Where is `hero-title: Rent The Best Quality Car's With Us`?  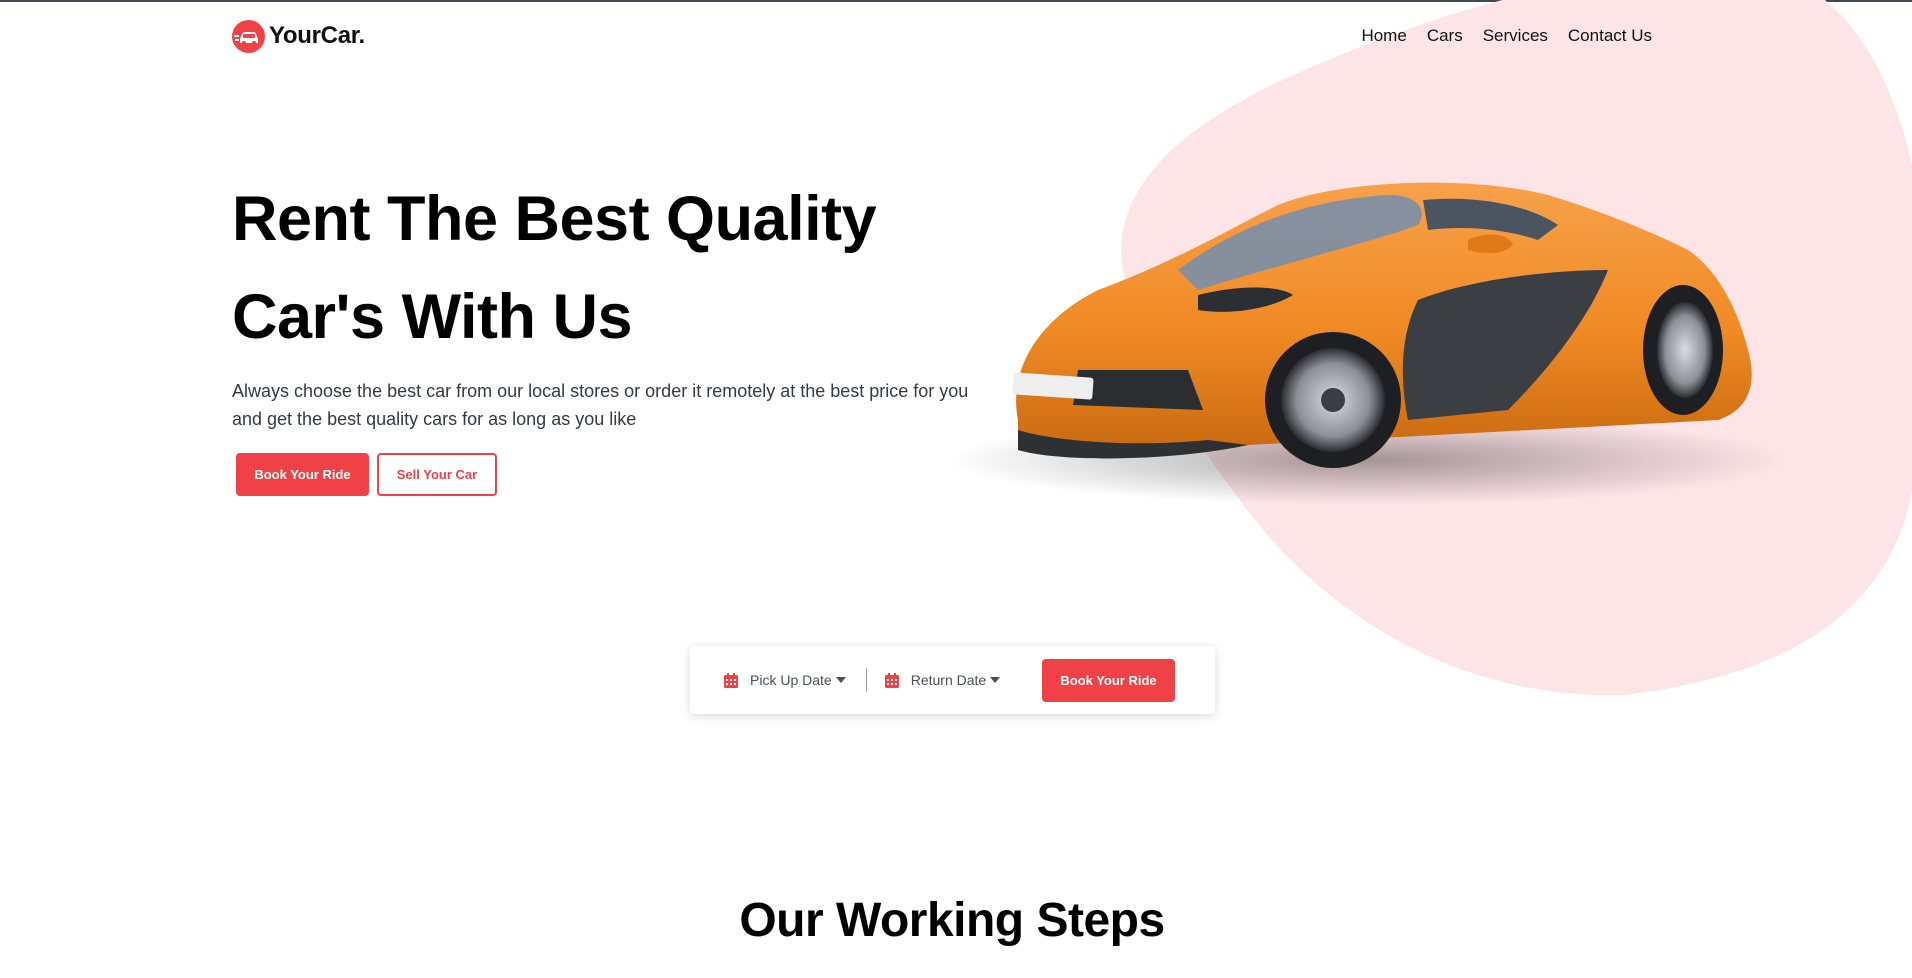 hero-title: Rent The Best Quality Car's With Us is located at coordinates (612, 268).